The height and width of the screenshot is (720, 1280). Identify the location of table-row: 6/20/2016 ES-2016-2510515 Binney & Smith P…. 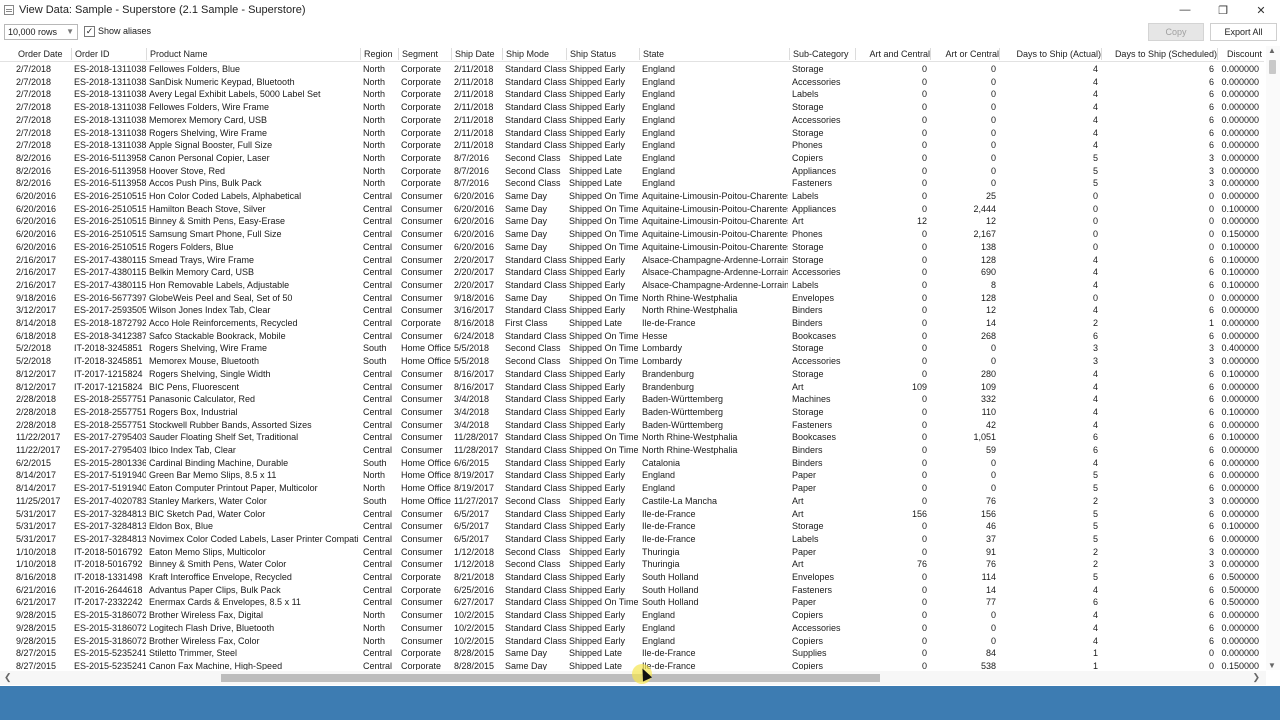
(632, 221).